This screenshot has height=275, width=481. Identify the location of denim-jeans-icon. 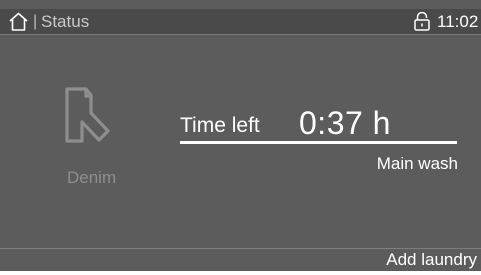
(87, 115).